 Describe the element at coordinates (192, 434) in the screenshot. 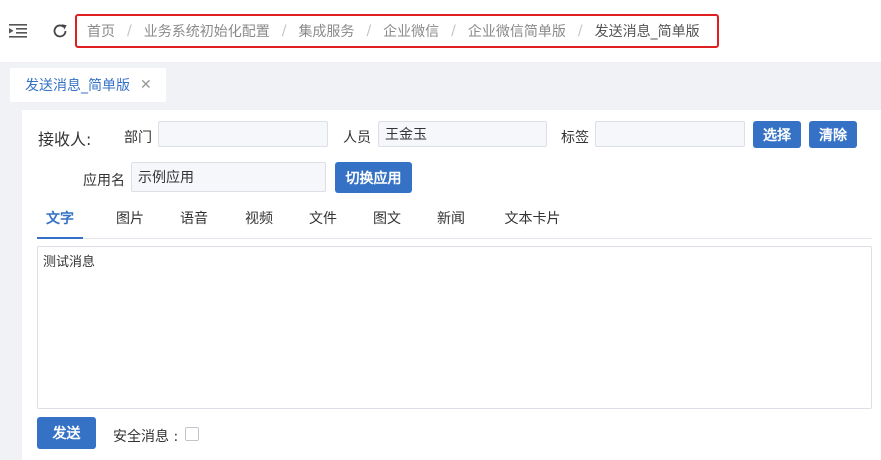

I see `secure-message-checkbox` at that location.